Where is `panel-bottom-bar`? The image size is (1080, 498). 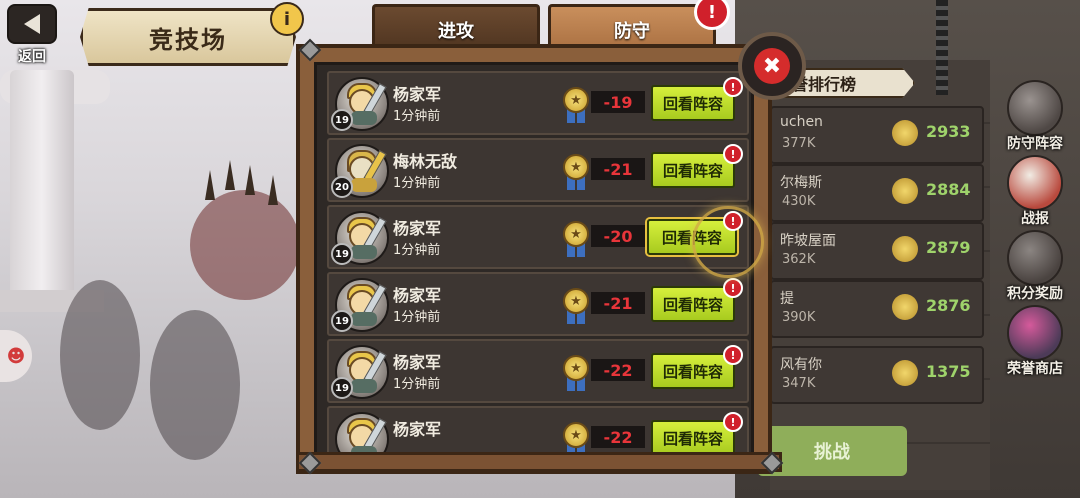
panel-bottom-bar is located at coordinates (539, 462).